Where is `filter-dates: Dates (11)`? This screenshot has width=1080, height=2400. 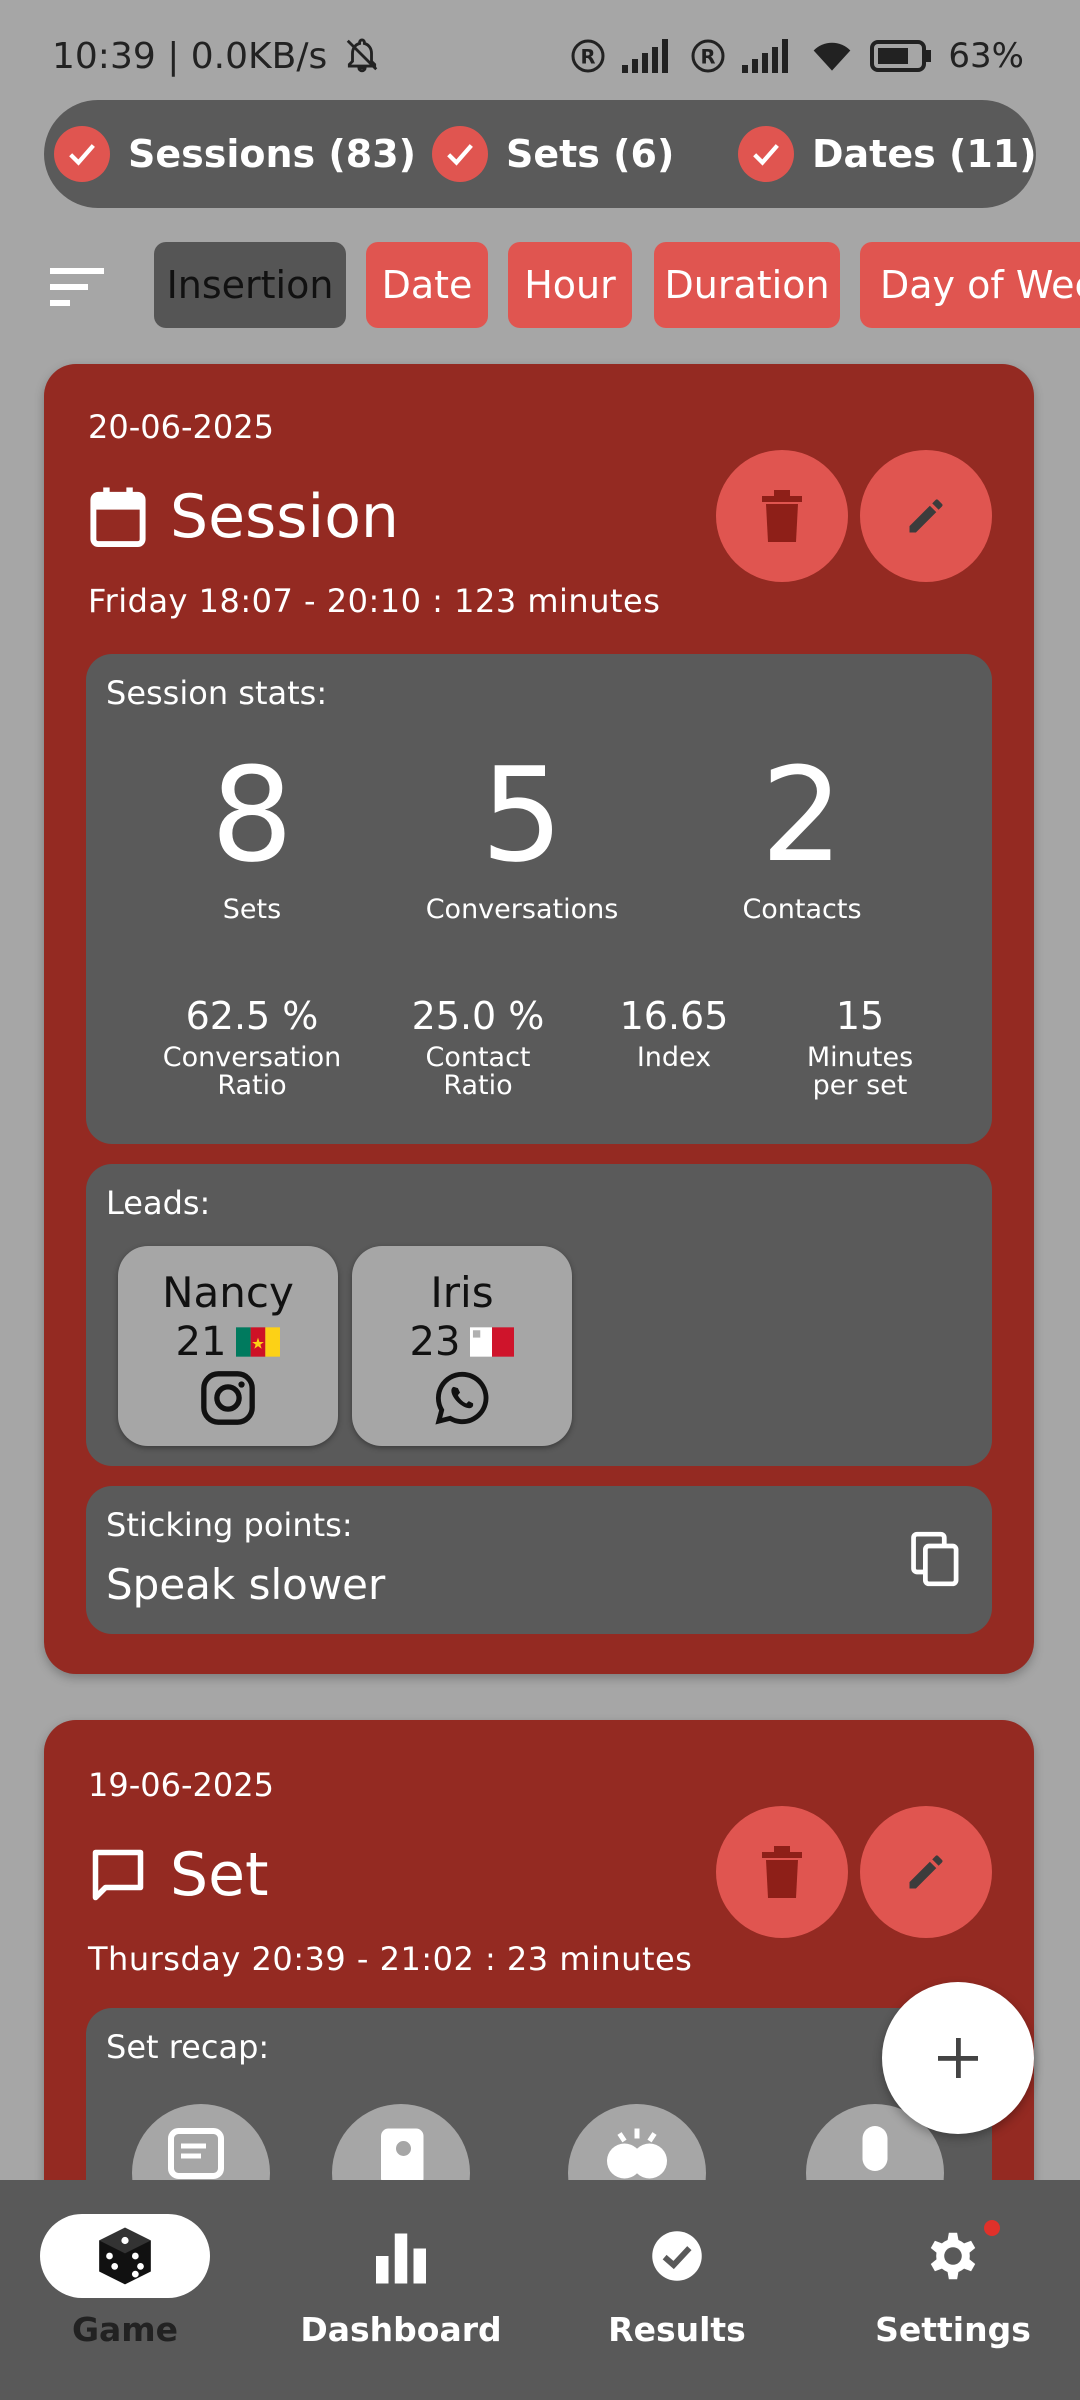
filter-dates: Dates (11) is located at coordinates (887, 154).